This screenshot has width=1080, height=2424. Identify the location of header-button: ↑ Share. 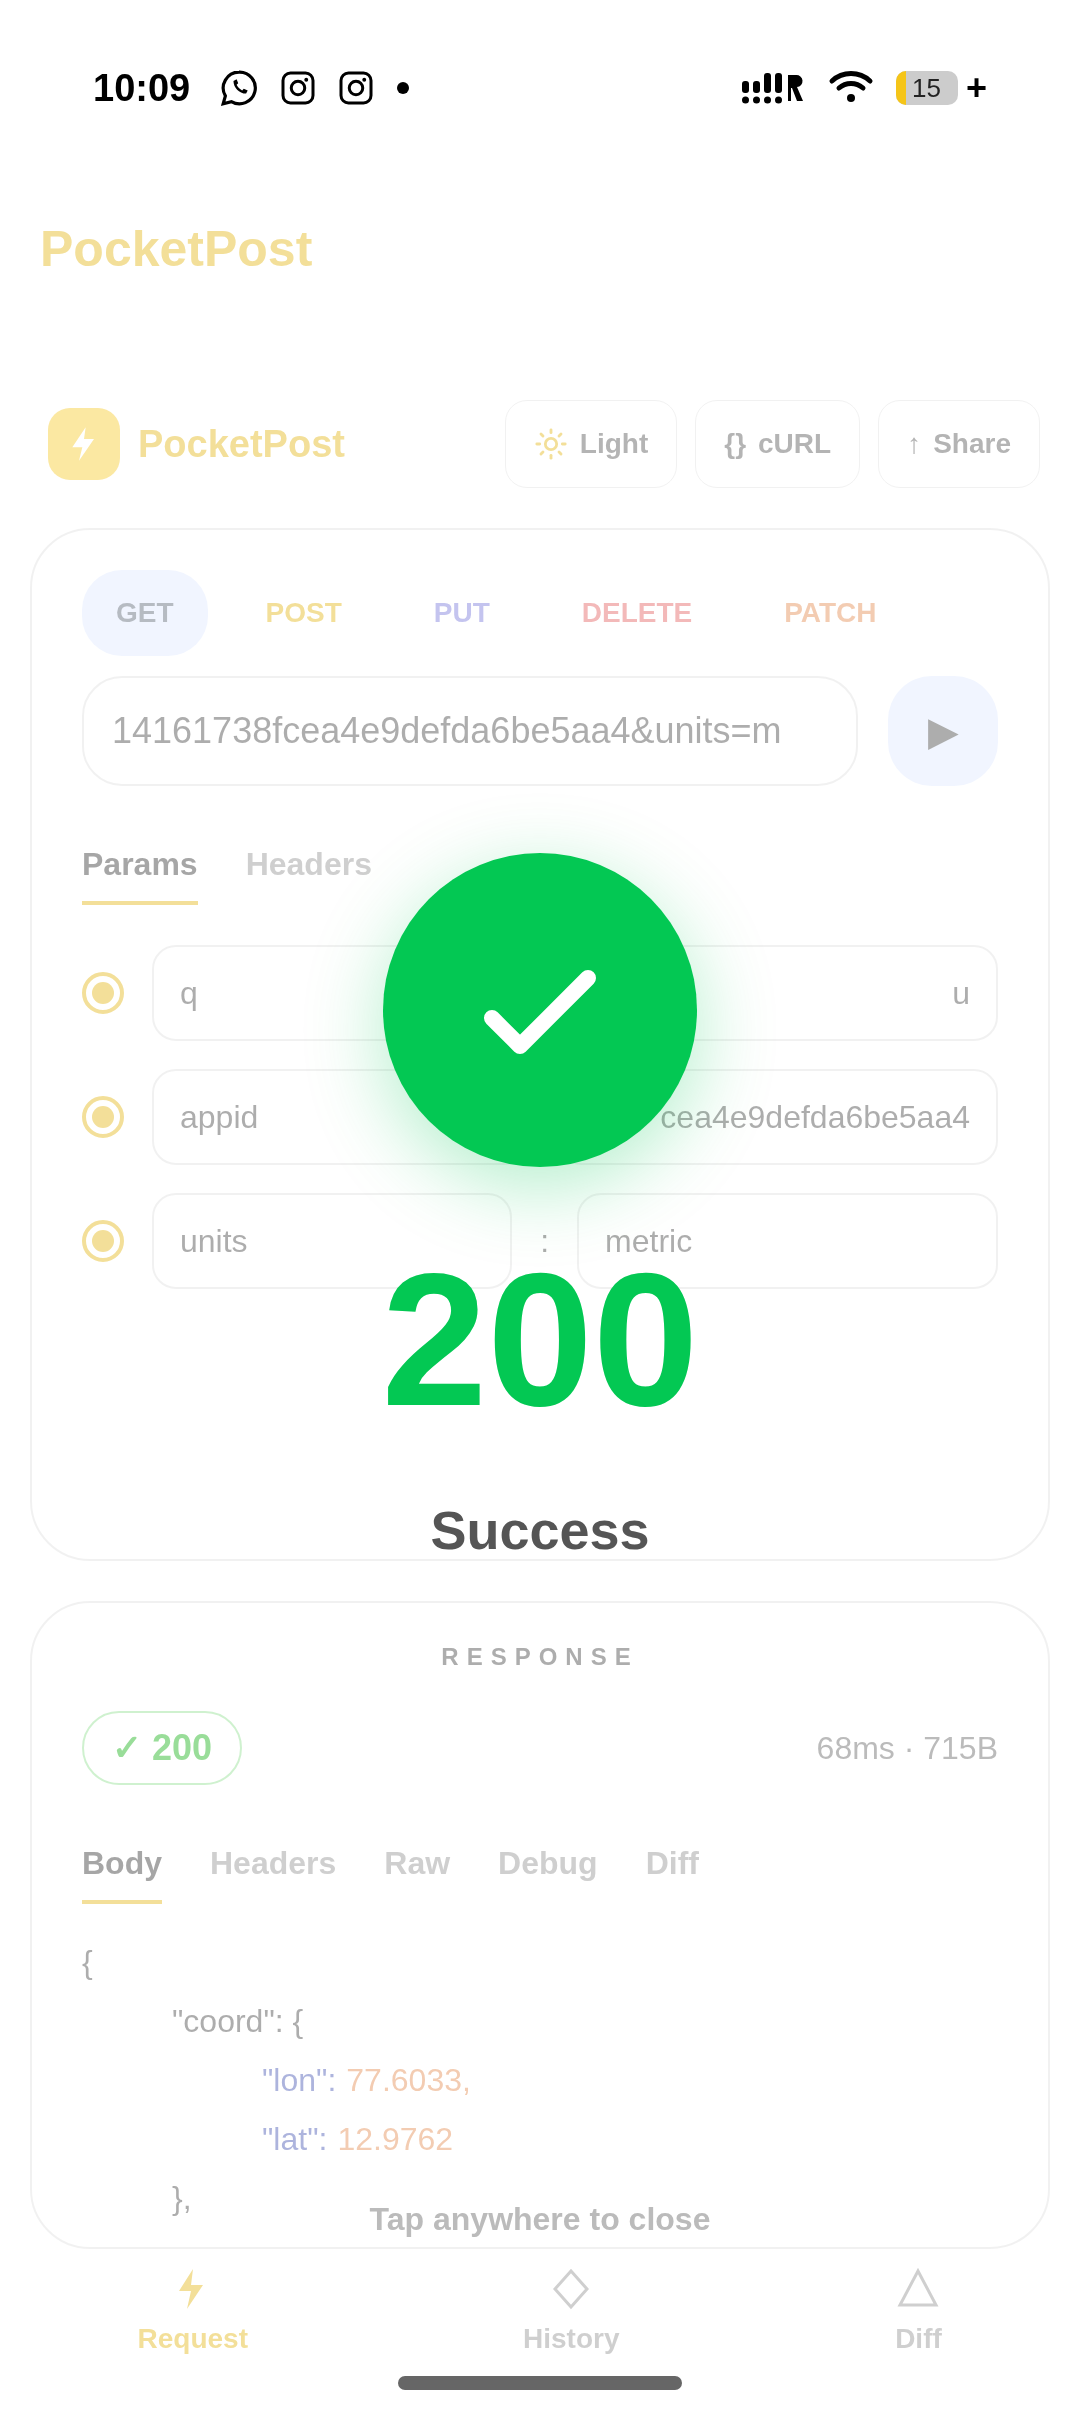
(959, 444).